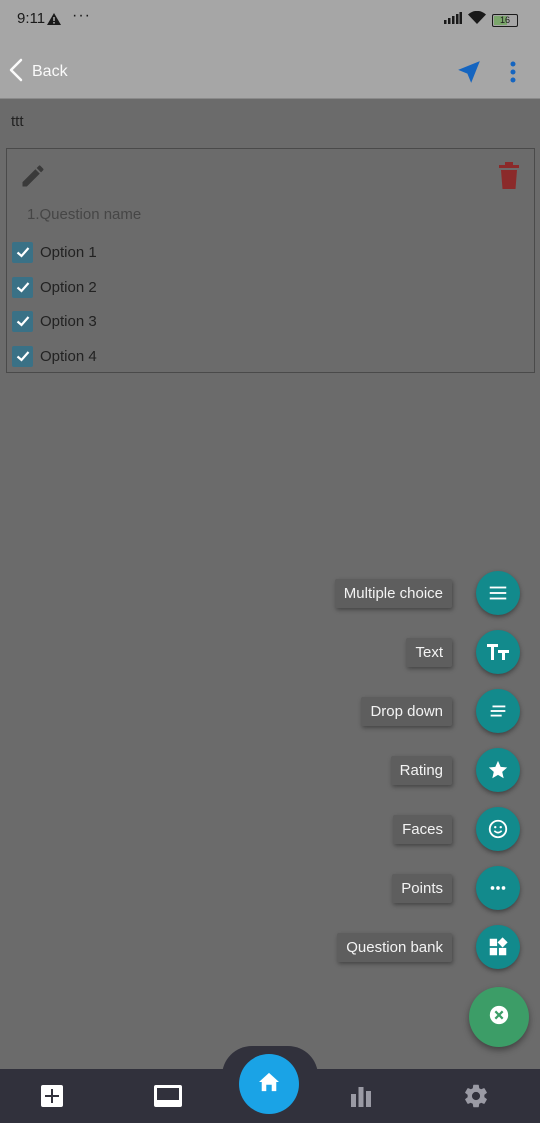 The height and width of the screenshot is (1123, 540). Describe the element at coordinates (406, 711) in the screenshot. I see `fab-label: Drop down` at that location.